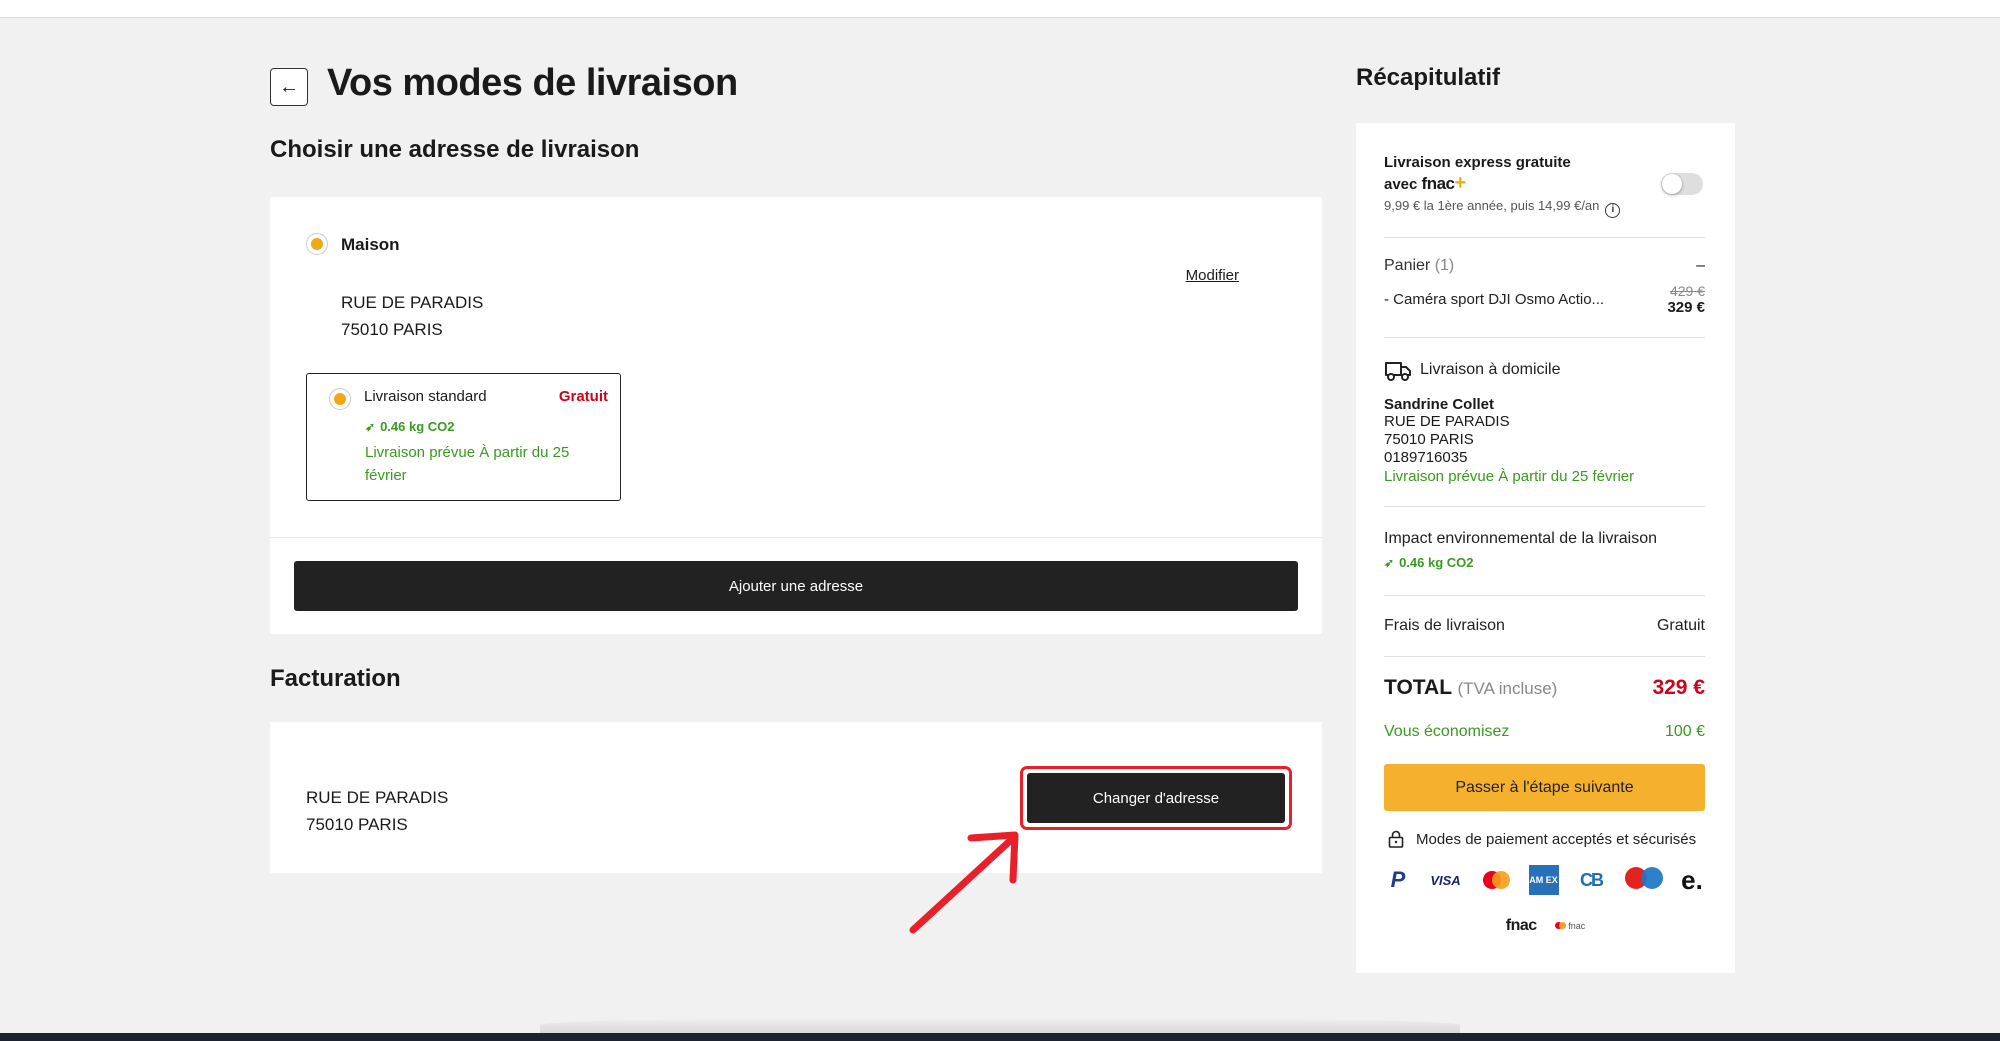 The height and width of the screenshot is (1041, 2000). Describe the element at coordinates (1212, 275) in the screenshot. I see `modify-address-link: Modifier` at that location.